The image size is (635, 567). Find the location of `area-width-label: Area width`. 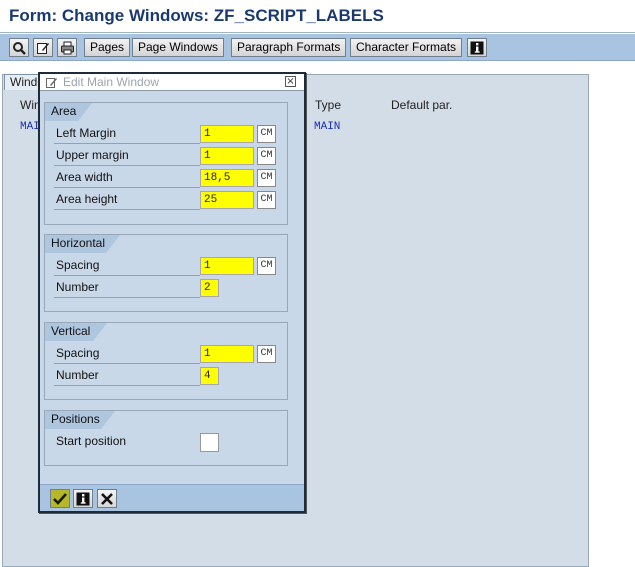

area-width-label: Area width is located at coordinates (127, 178).